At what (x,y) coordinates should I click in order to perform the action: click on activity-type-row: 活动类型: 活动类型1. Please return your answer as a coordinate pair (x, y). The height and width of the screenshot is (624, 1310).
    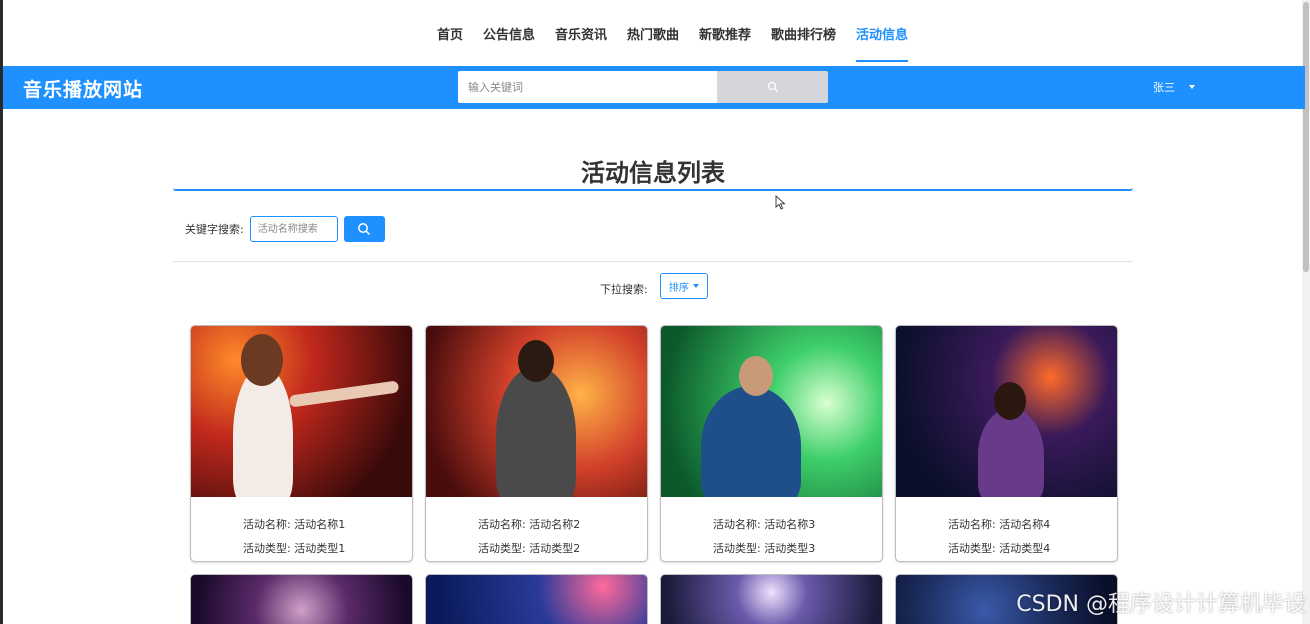
    Looking at the image, I should click on (327, 549).